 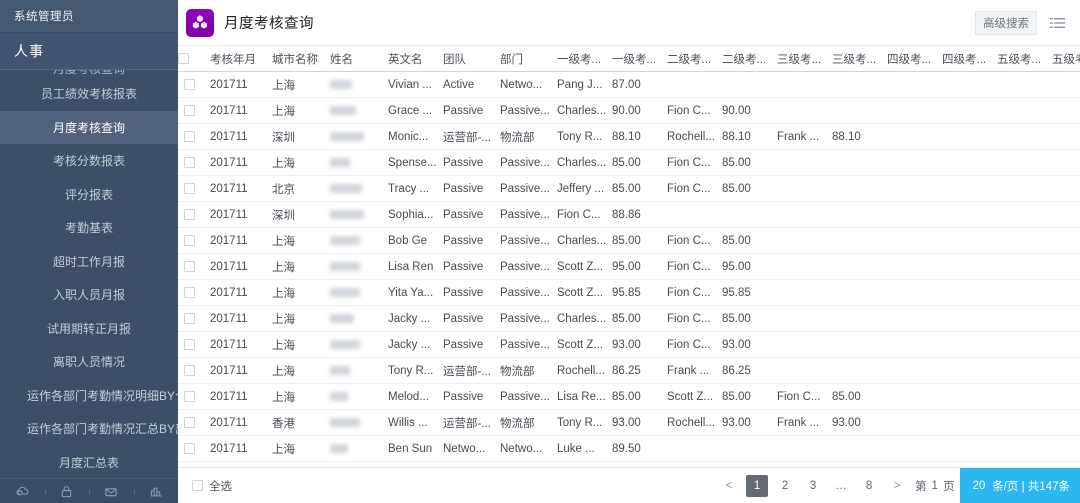 I want to click on sidebar-item-clipped: 月度考核查询, so click(x=89, y=73).